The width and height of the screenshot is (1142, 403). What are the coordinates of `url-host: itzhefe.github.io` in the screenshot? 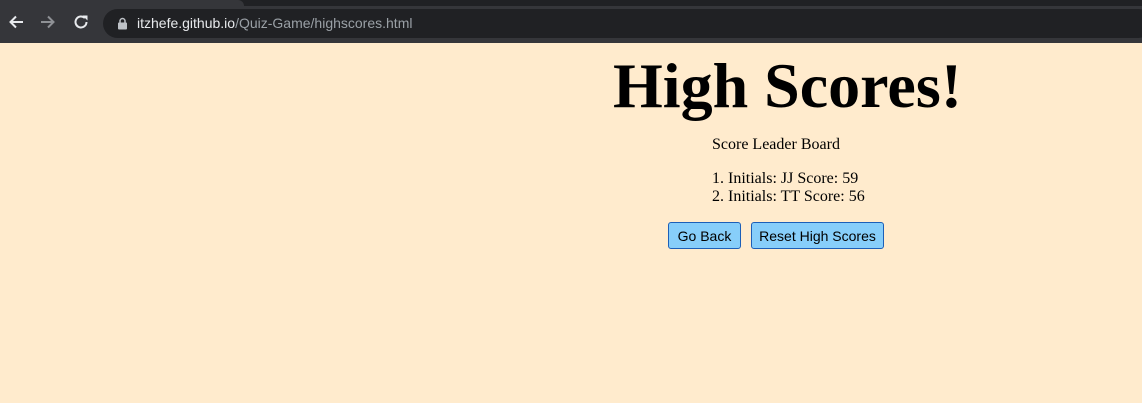 It's located at (186, 23).